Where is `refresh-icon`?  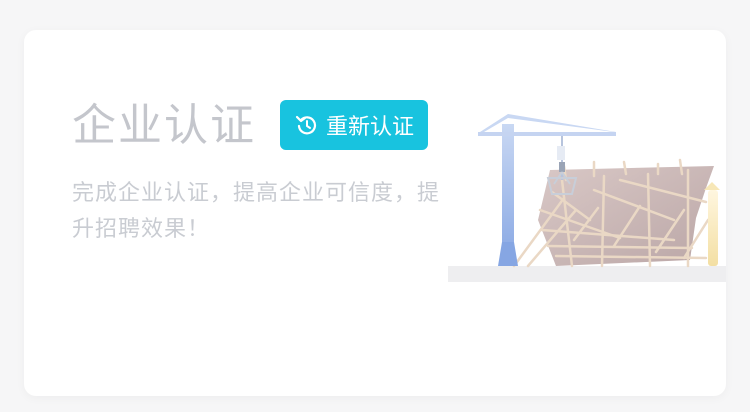
refresh-icon is located at coordinates (307, 125).